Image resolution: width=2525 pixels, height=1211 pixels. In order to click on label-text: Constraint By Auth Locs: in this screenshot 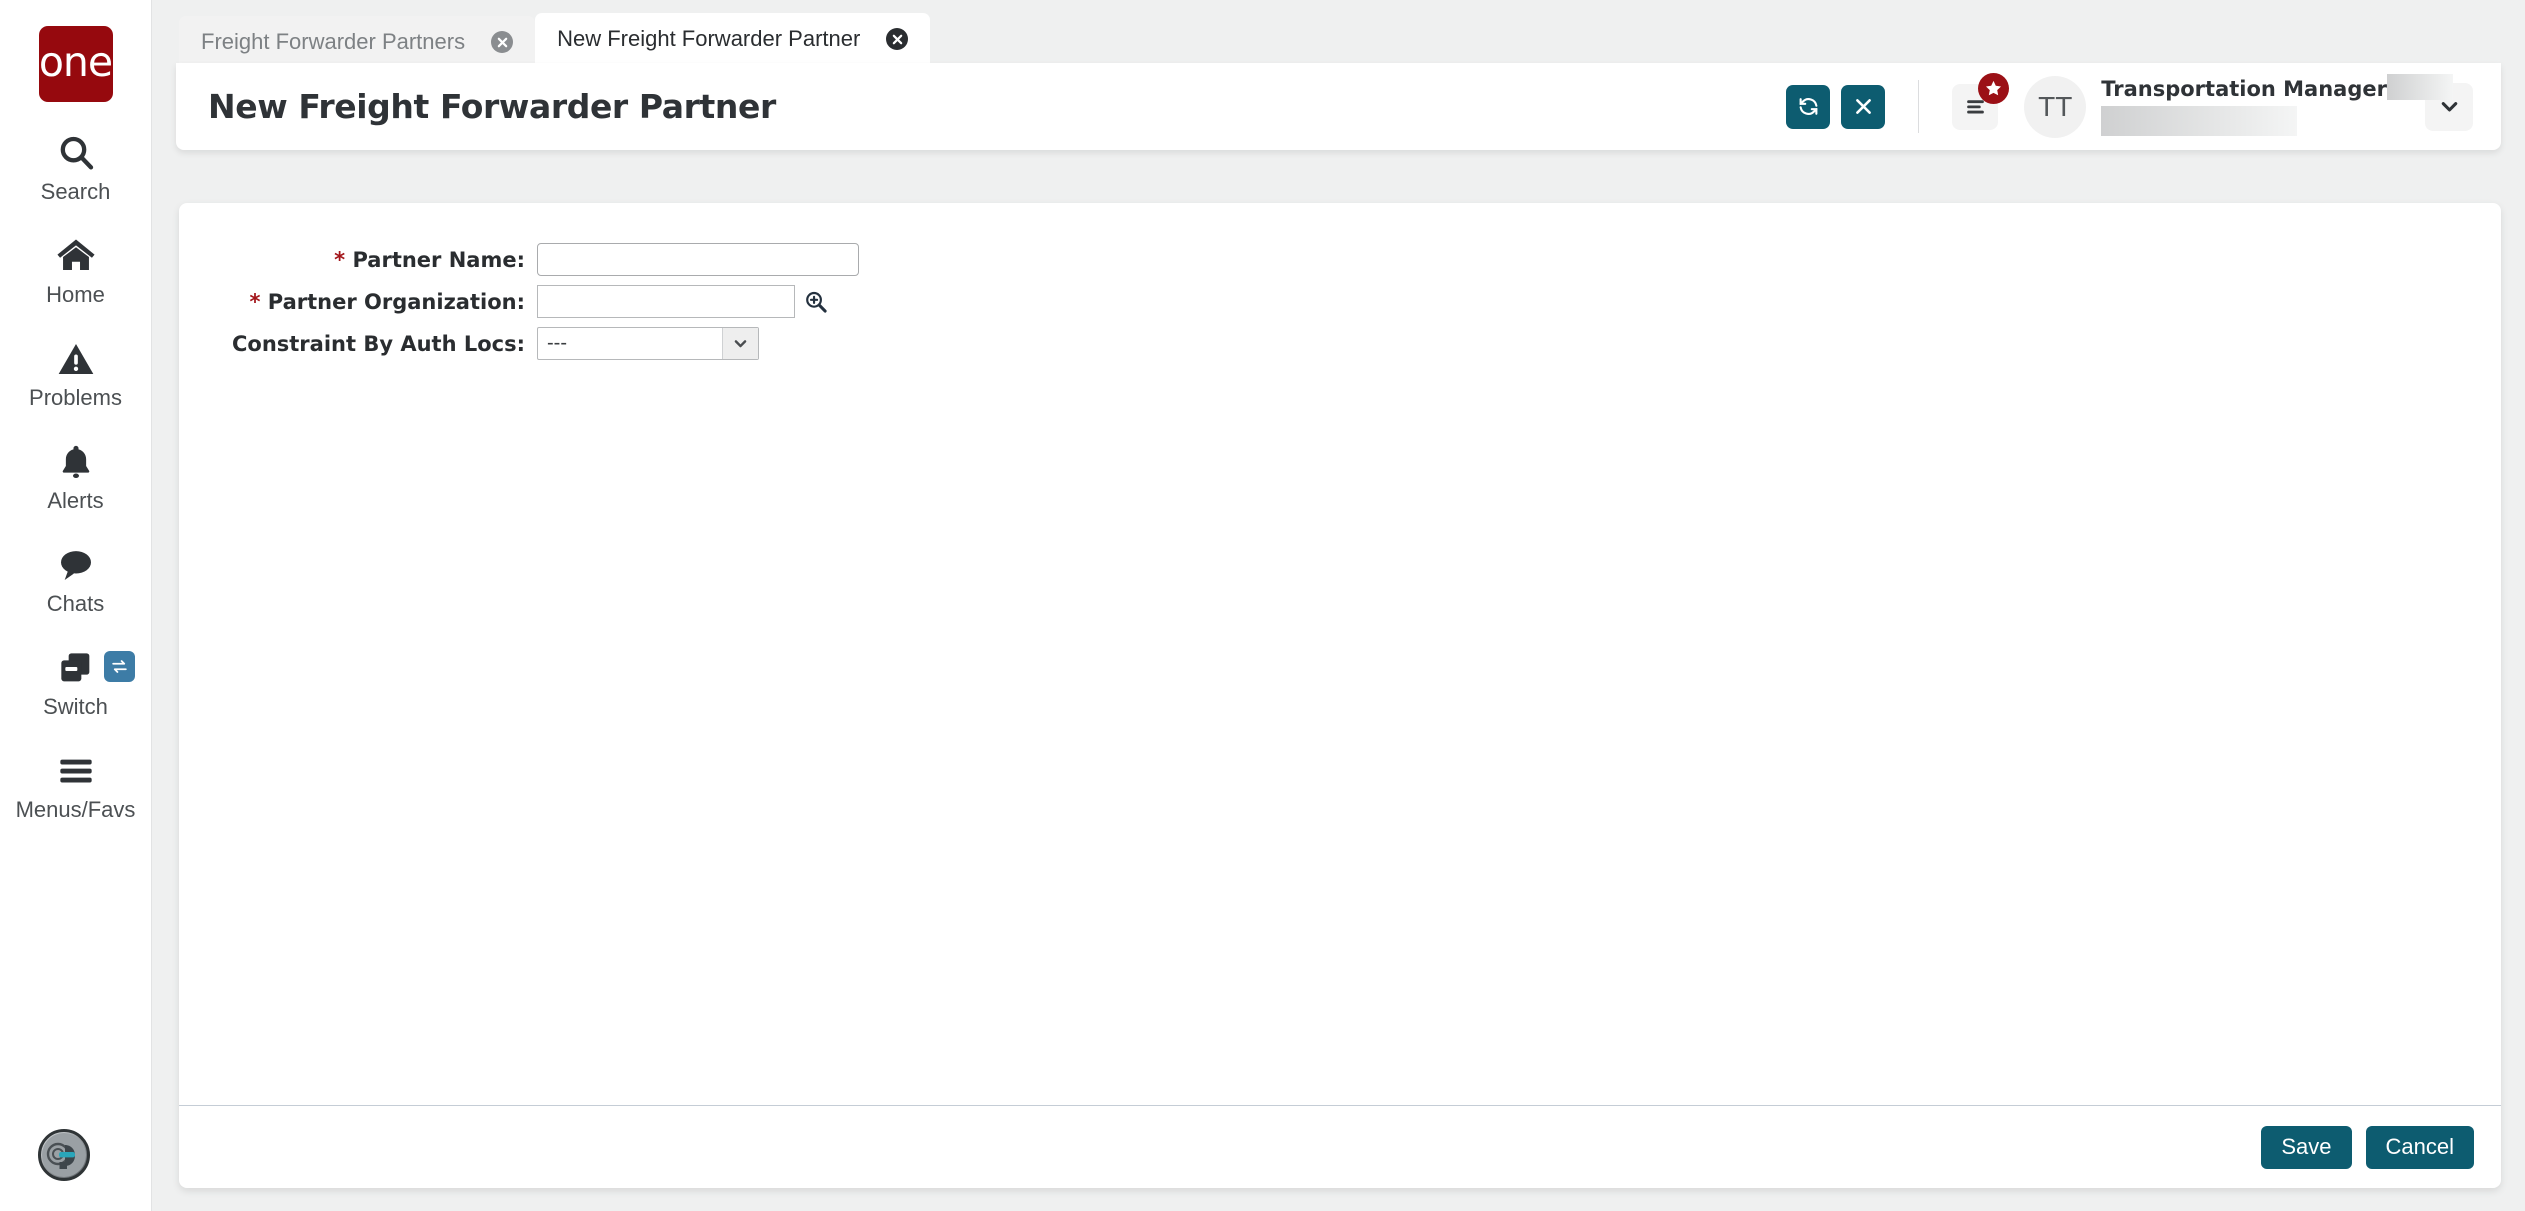, I will do `click(378, 343)`.